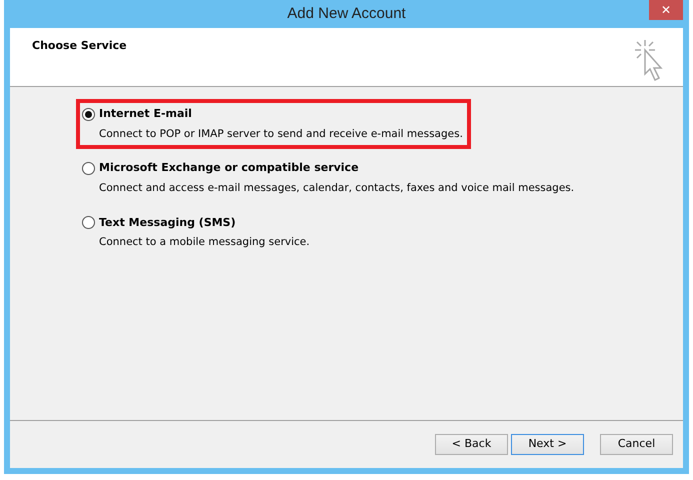  Describe the element at coordinates (79, 46) in the screenshot. I see `header-title: Choose Service` at that location.